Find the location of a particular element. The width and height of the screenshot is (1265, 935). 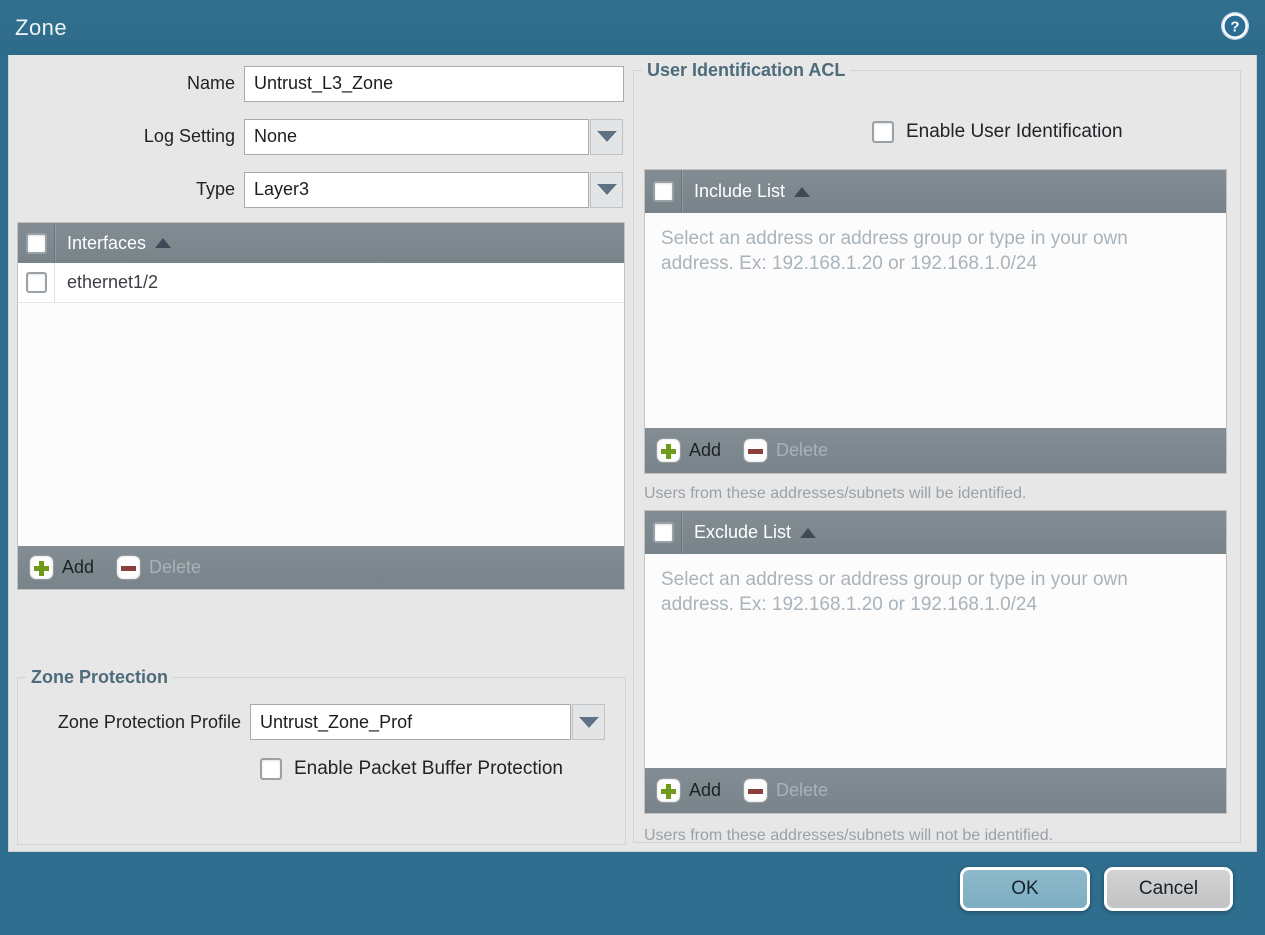

exclude-list-footer: Add Delete is located at coordinates (935, 790).